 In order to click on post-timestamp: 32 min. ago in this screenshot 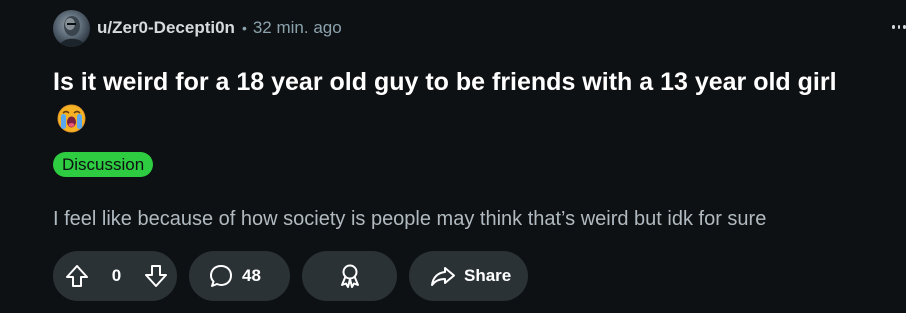, I will do `click(297, 27)`.